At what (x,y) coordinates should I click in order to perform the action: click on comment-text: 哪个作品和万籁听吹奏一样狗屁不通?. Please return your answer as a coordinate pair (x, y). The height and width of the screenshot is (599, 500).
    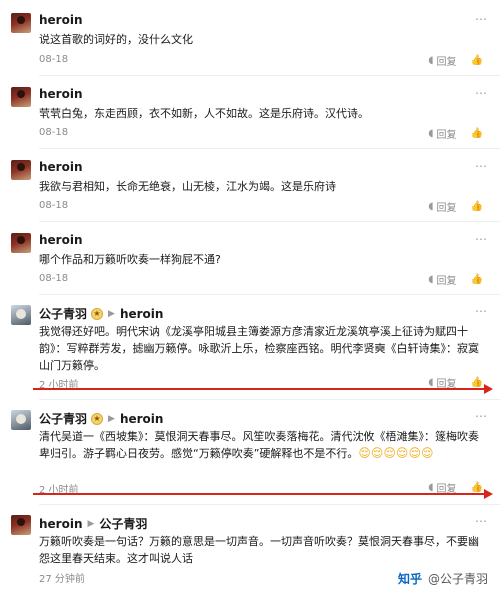
    Looking at the image, I should click on (130, 259).